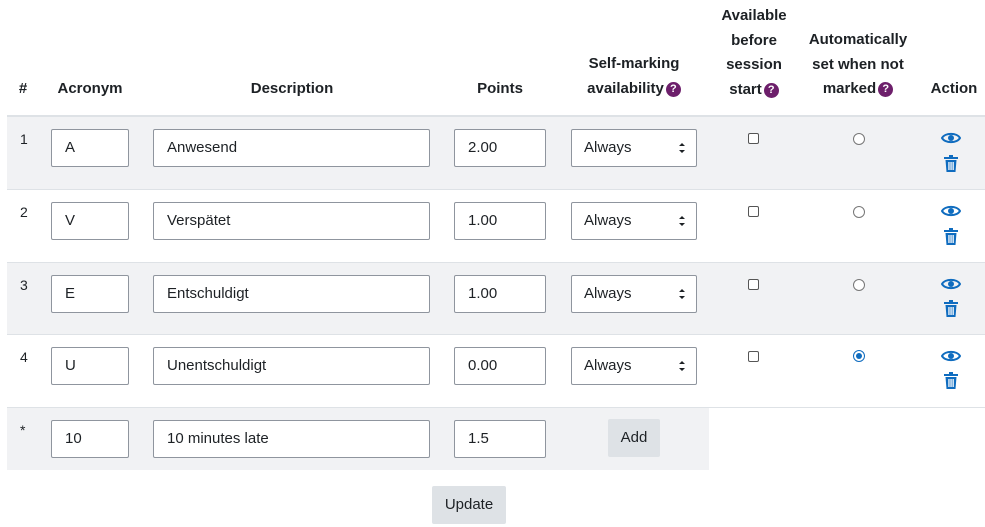  I want to click on header-acronym: Acronym, so click(90, 88).